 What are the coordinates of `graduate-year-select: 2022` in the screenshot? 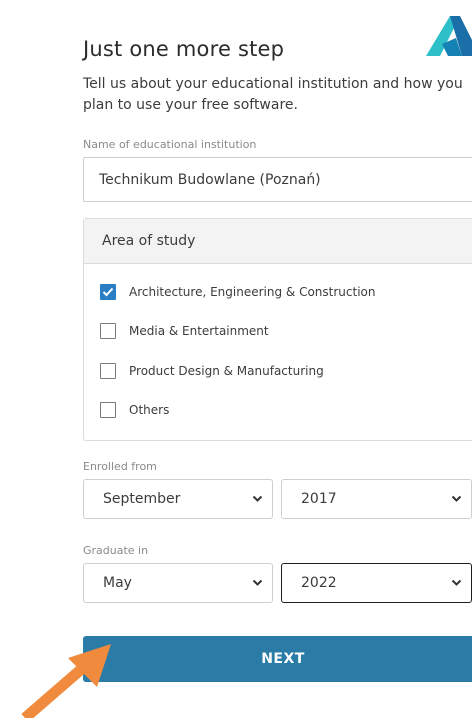 It's located at (376, 583).